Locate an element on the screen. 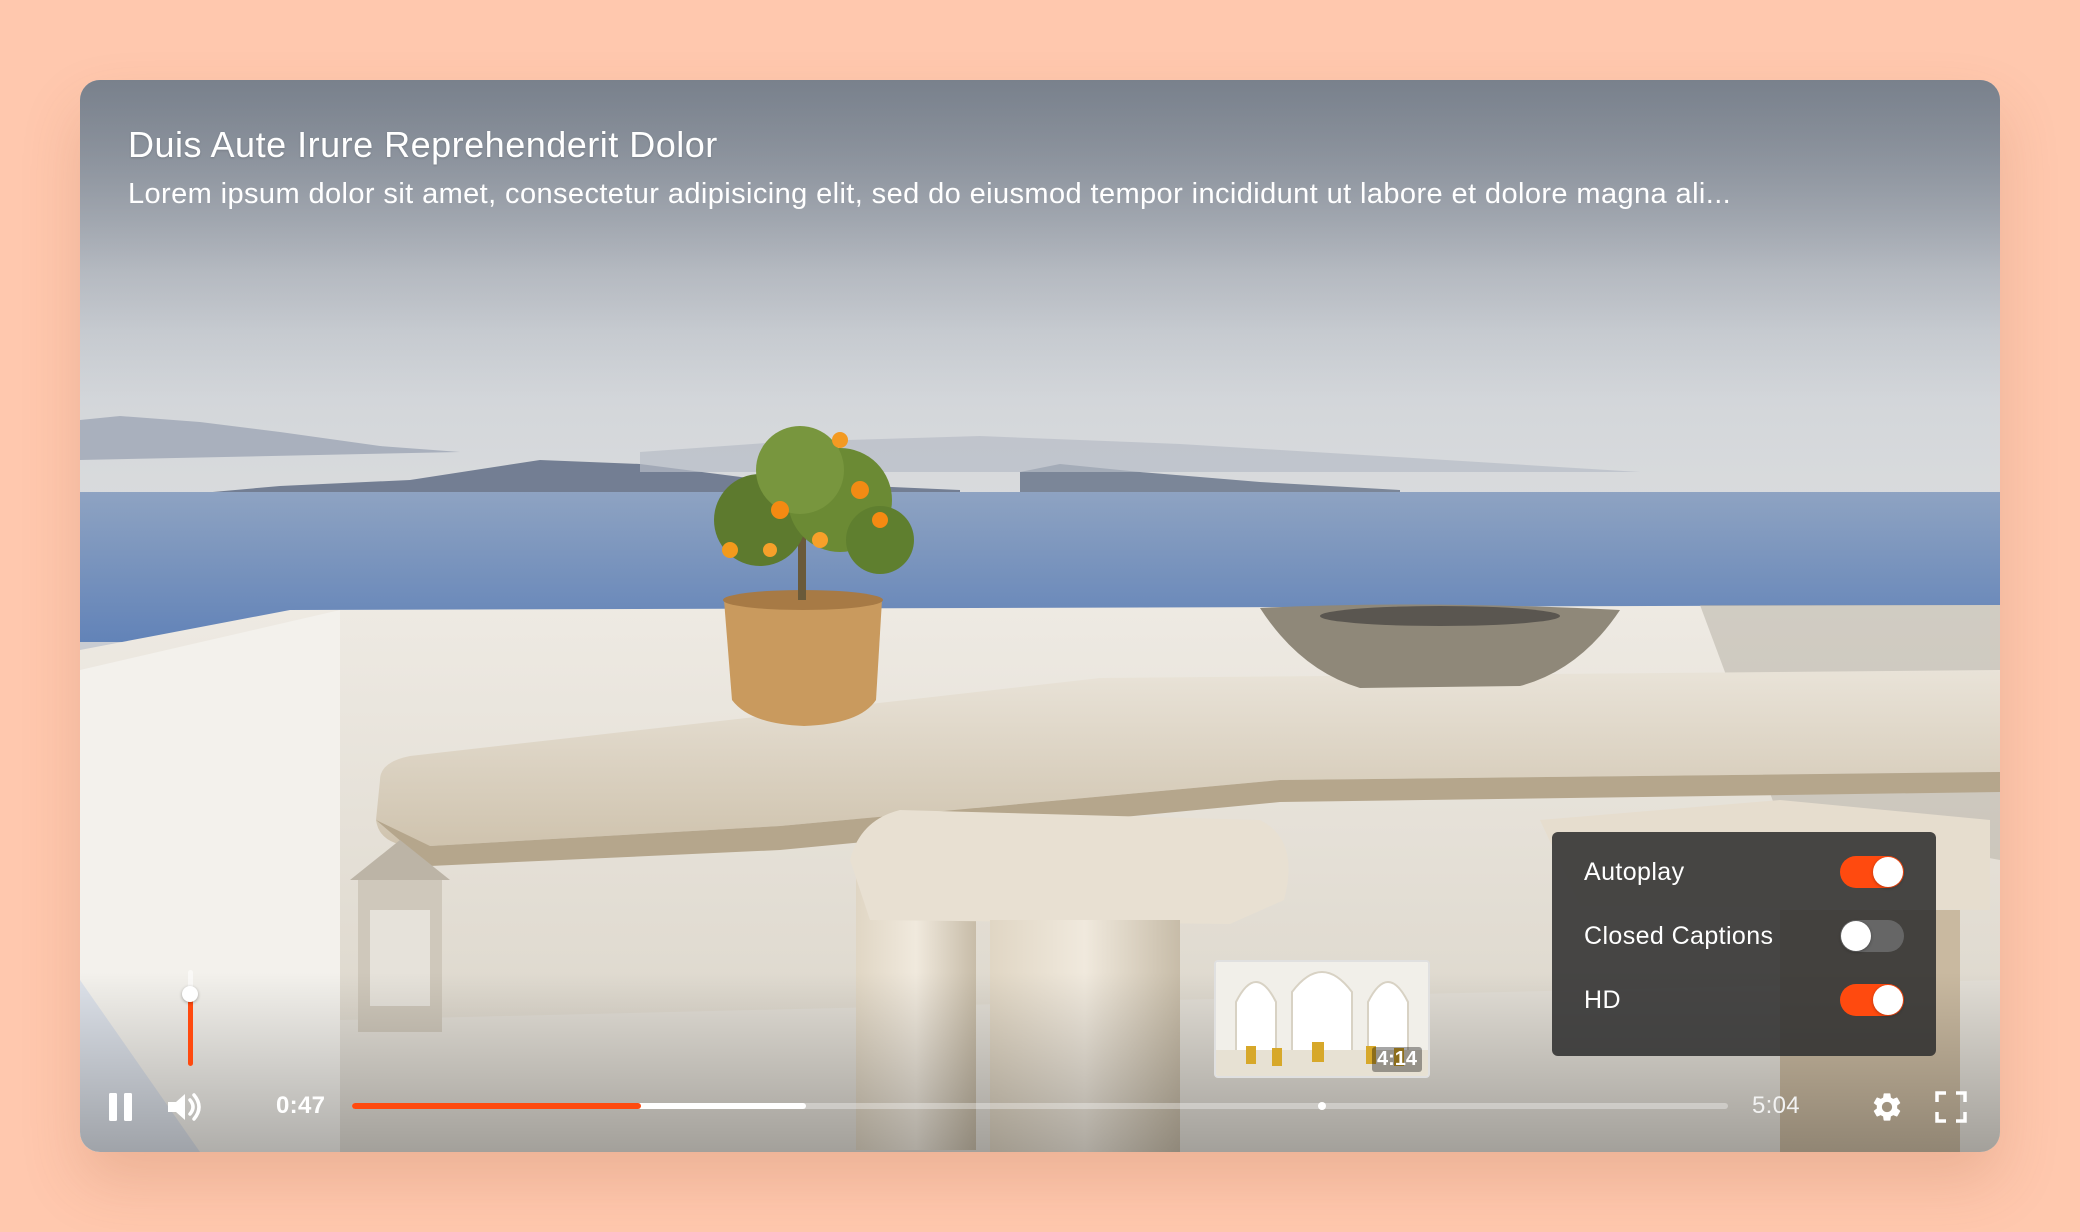 The width and height of the screenshot is (2080, 1232). pause-icon is located at coordinates (120, 1107).